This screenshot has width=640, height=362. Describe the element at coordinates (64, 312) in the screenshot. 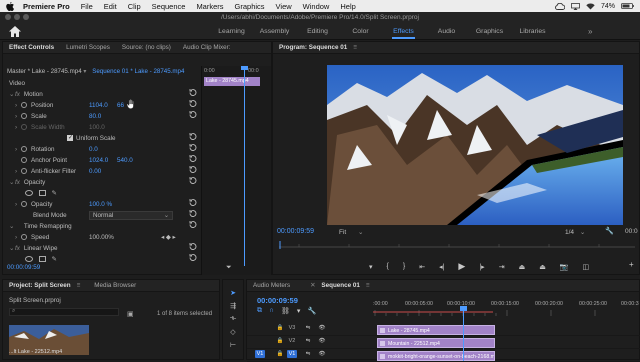

I see `project-search-input: ⌕` at that location.